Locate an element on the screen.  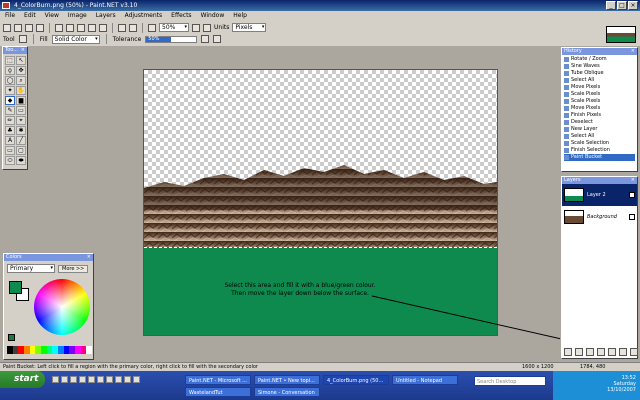
delete-layer-icon is located at coordinates (579, 352).